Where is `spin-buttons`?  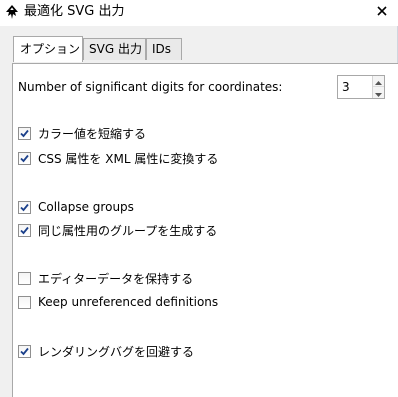 spin-buttons is located at coordinates (378, 87).